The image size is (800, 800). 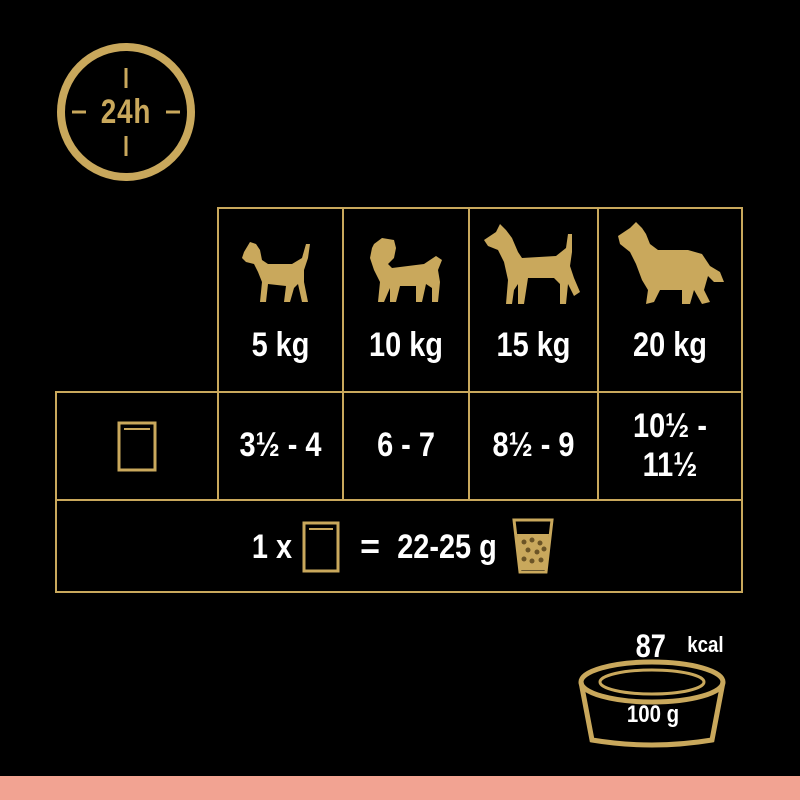 What do you see at coordinates (400, 788) in the screenshot?
I see `accent-strip` at bounding box center [400, 788].